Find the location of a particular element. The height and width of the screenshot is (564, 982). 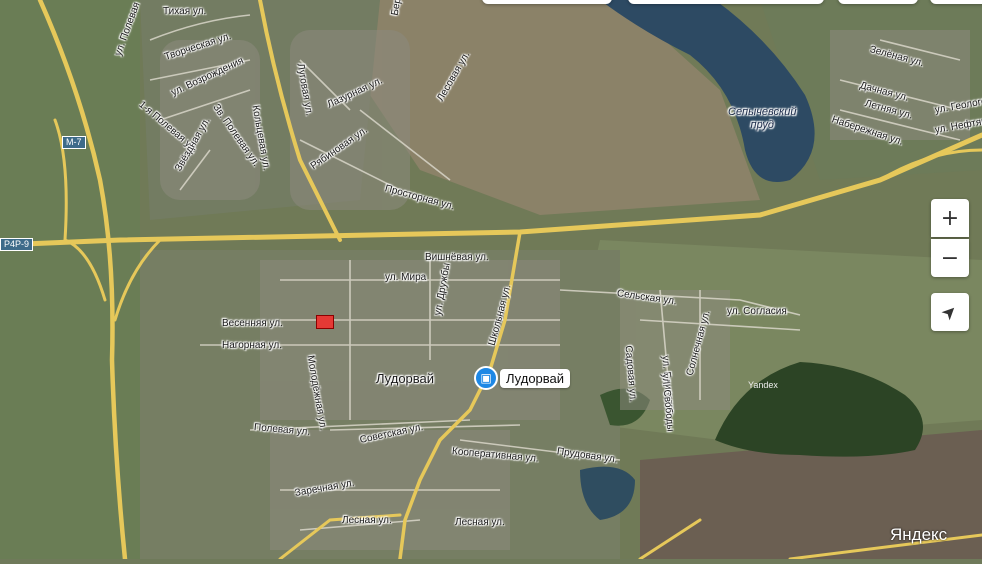

street-label: Весенняя ул. is located at coordinates (252, 323).